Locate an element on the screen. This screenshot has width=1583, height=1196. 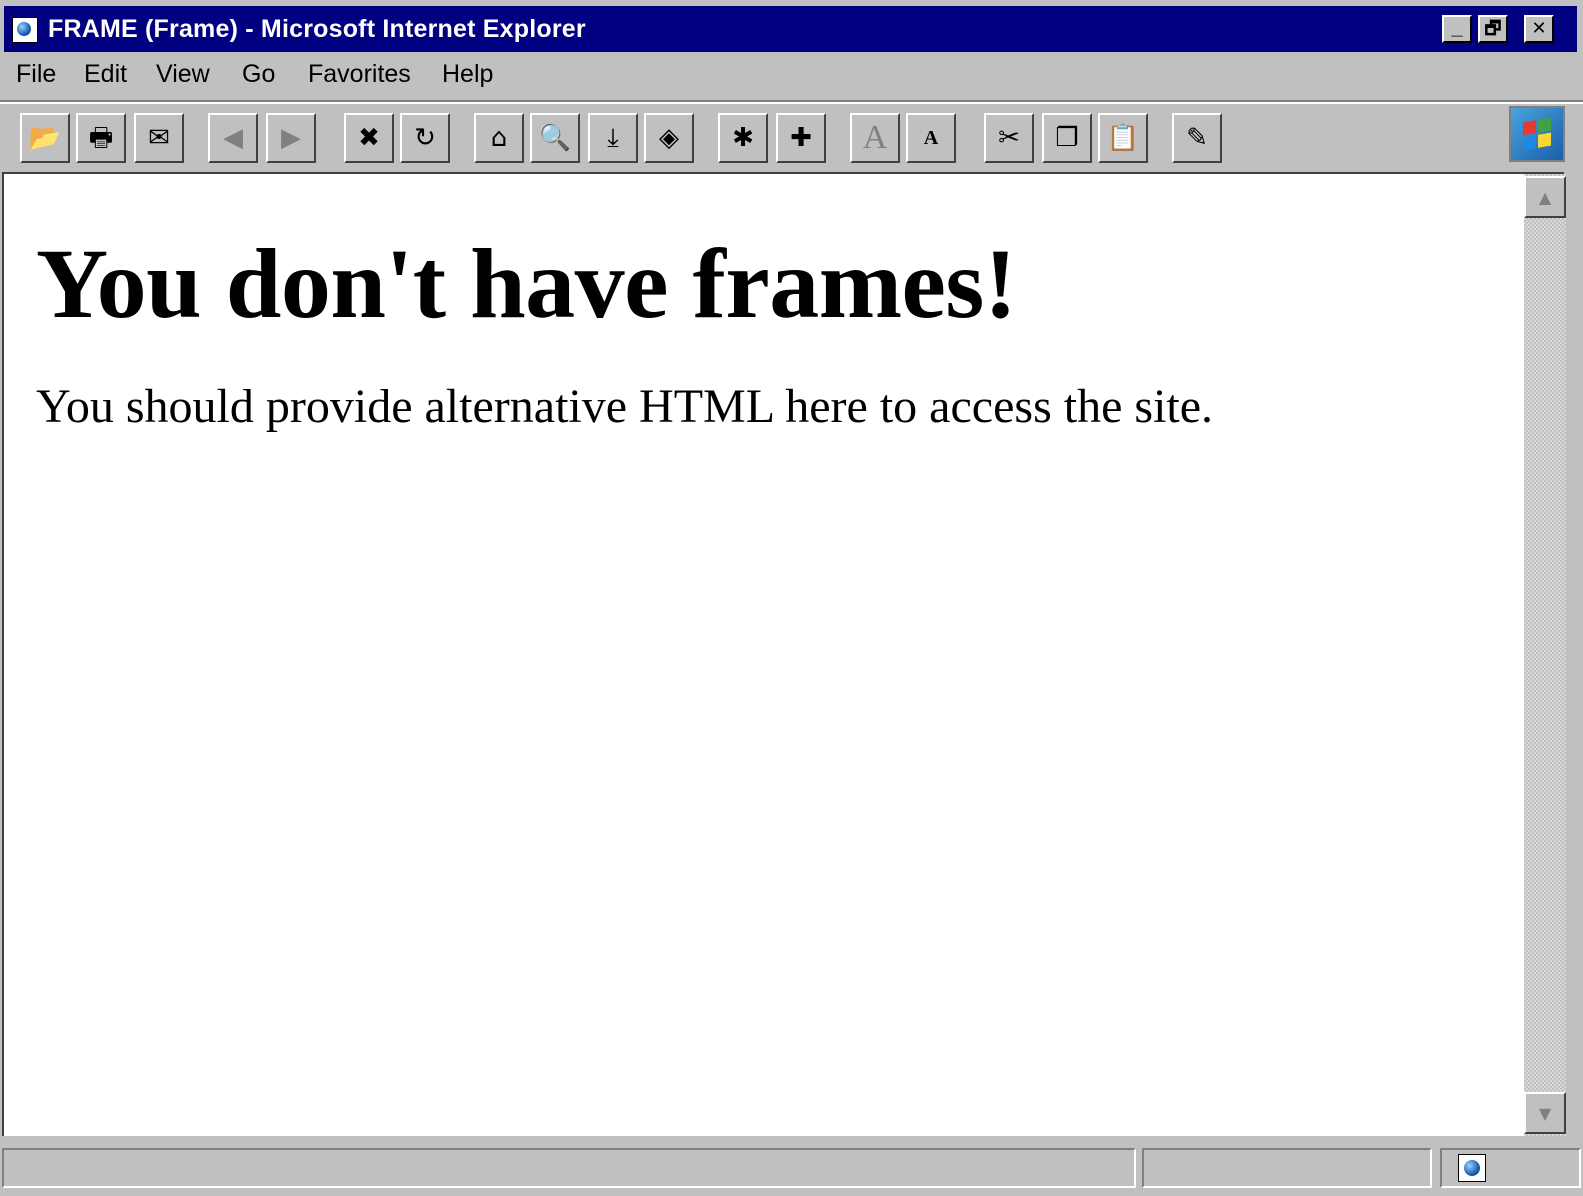
menu-edit: Edit is located at coordinates (105, 74).